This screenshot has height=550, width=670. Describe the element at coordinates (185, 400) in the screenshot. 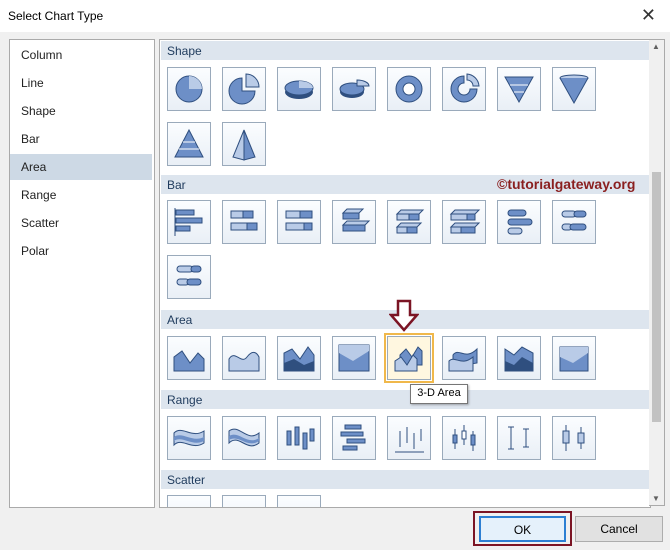

I see `section-label: Range` at that location.